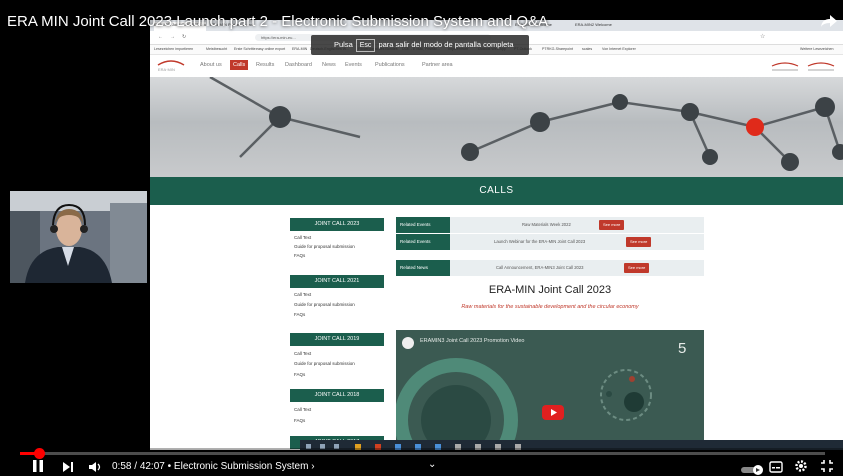 Image resolution: width=843 pixels, height=476 pixels. Describe the element at coordinates (38, 467) in the screenshot. I see `pause-icon` at that location.